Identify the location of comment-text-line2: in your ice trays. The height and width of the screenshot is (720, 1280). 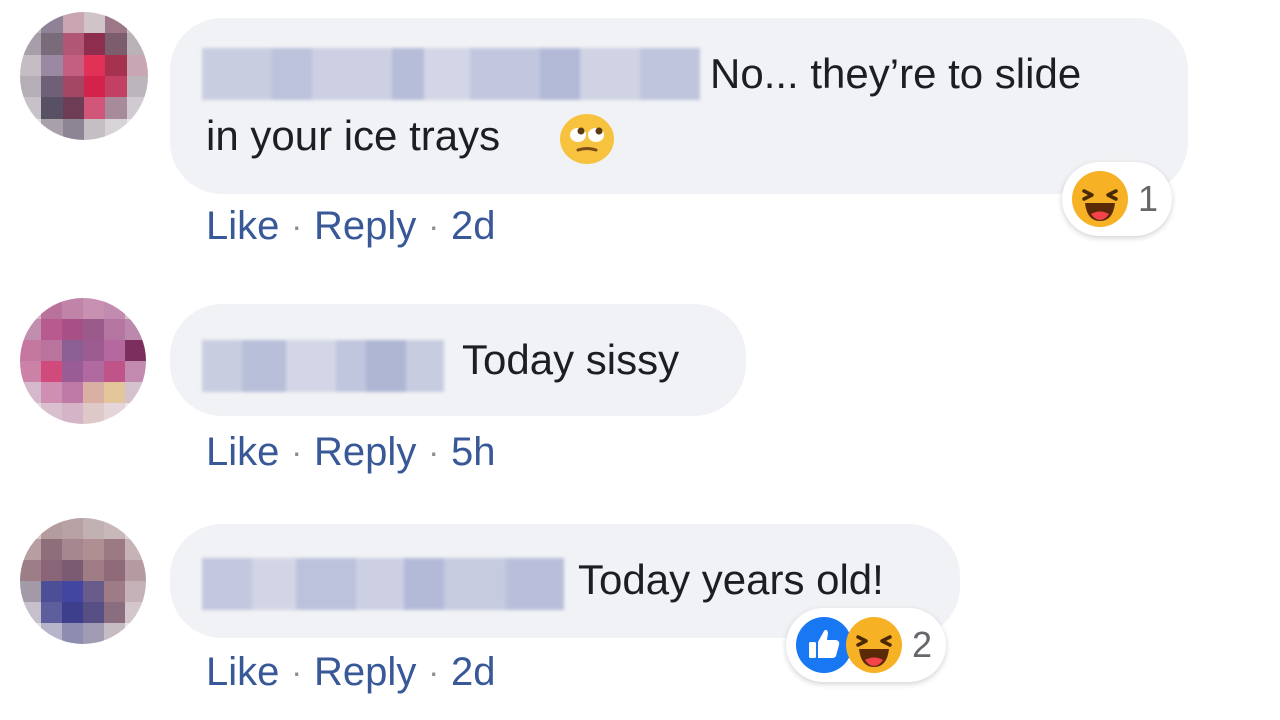
(353, 136).